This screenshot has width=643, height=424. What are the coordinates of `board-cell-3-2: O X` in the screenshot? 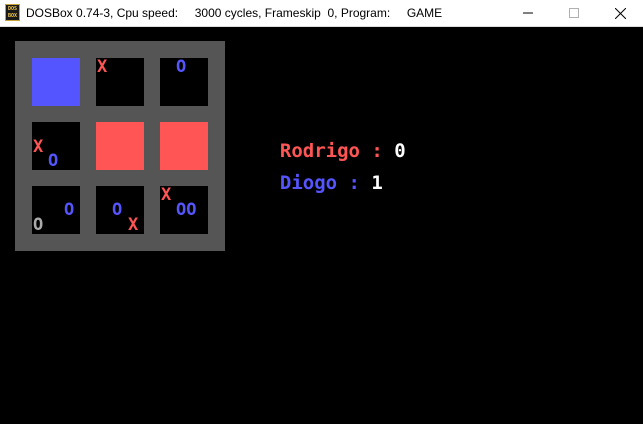 It's located at (120, 210).